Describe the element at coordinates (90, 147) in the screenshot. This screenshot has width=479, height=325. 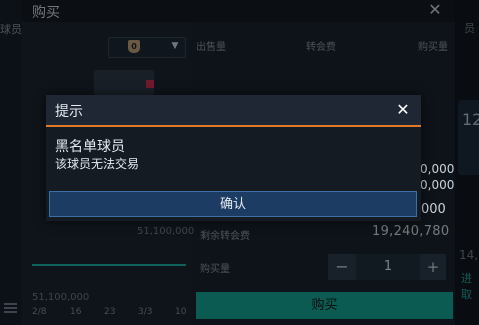
I see `dialog-heading: 黑名单球员` at that location.